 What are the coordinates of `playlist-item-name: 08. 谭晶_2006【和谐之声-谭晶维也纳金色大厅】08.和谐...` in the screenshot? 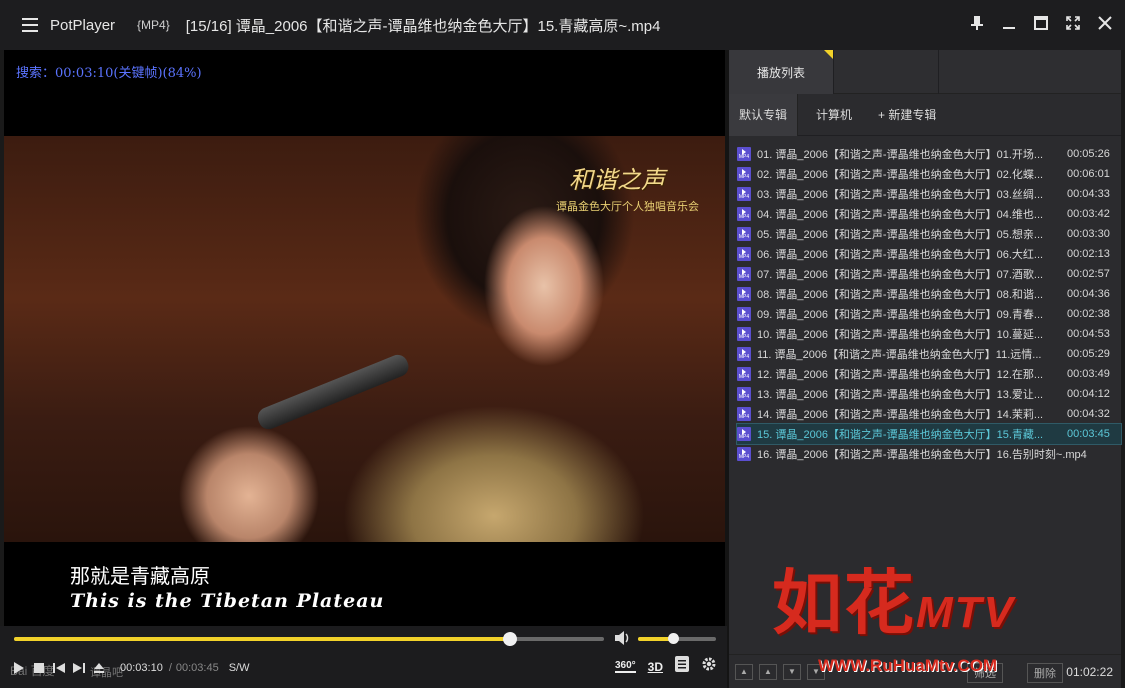 It's located at (900, 295).